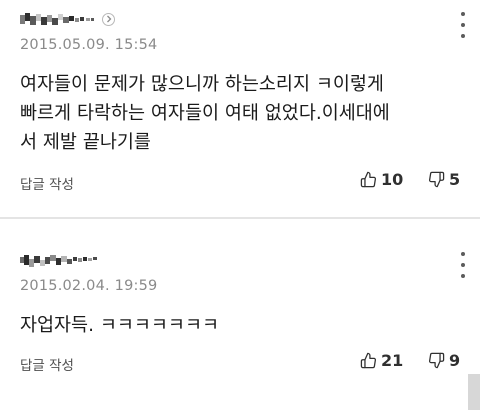  What do you see at coordinates (108, 19) in the screenshot?
I see `chevron-right-icon` at bounding box center [108, 19].